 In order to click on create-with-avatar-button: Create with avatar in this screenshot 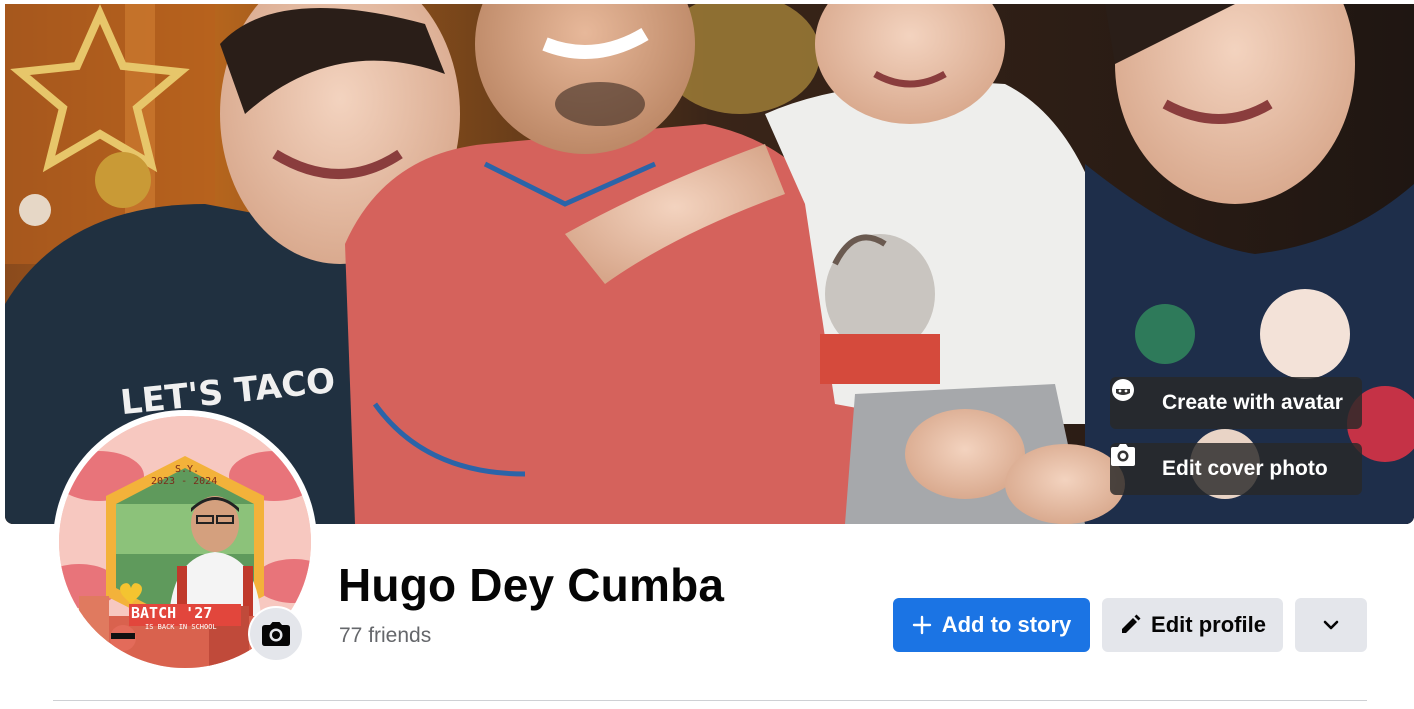, I will do `click(1236, 403)`.